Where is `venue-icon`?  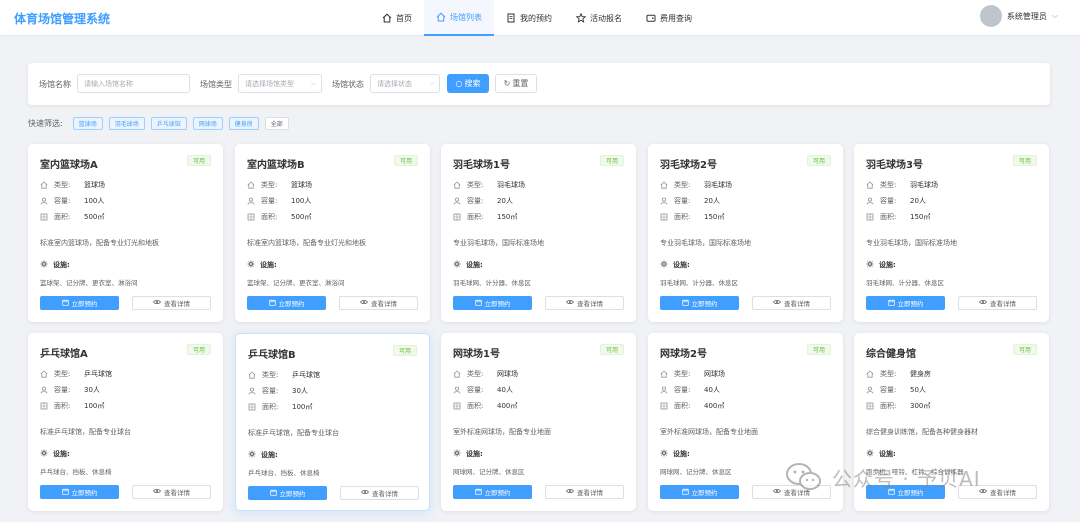 venue-icon is located at coordinates (441, 17).